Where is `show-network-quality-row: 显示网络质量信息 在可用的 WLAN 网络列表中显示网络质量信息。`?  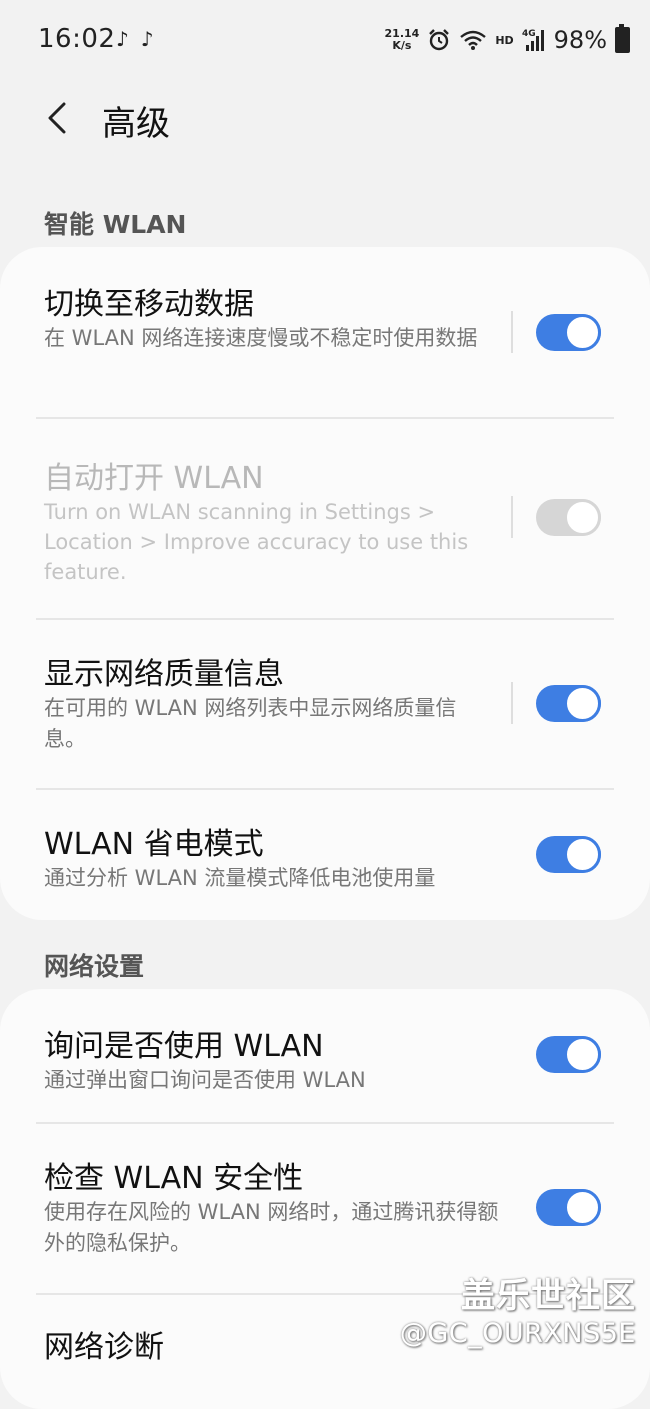 show-network-quality-row: 显示网络质量信息 在可用的 WLAN 网络列表中显示网络质量信息。 is located at coordinates (325, 704).